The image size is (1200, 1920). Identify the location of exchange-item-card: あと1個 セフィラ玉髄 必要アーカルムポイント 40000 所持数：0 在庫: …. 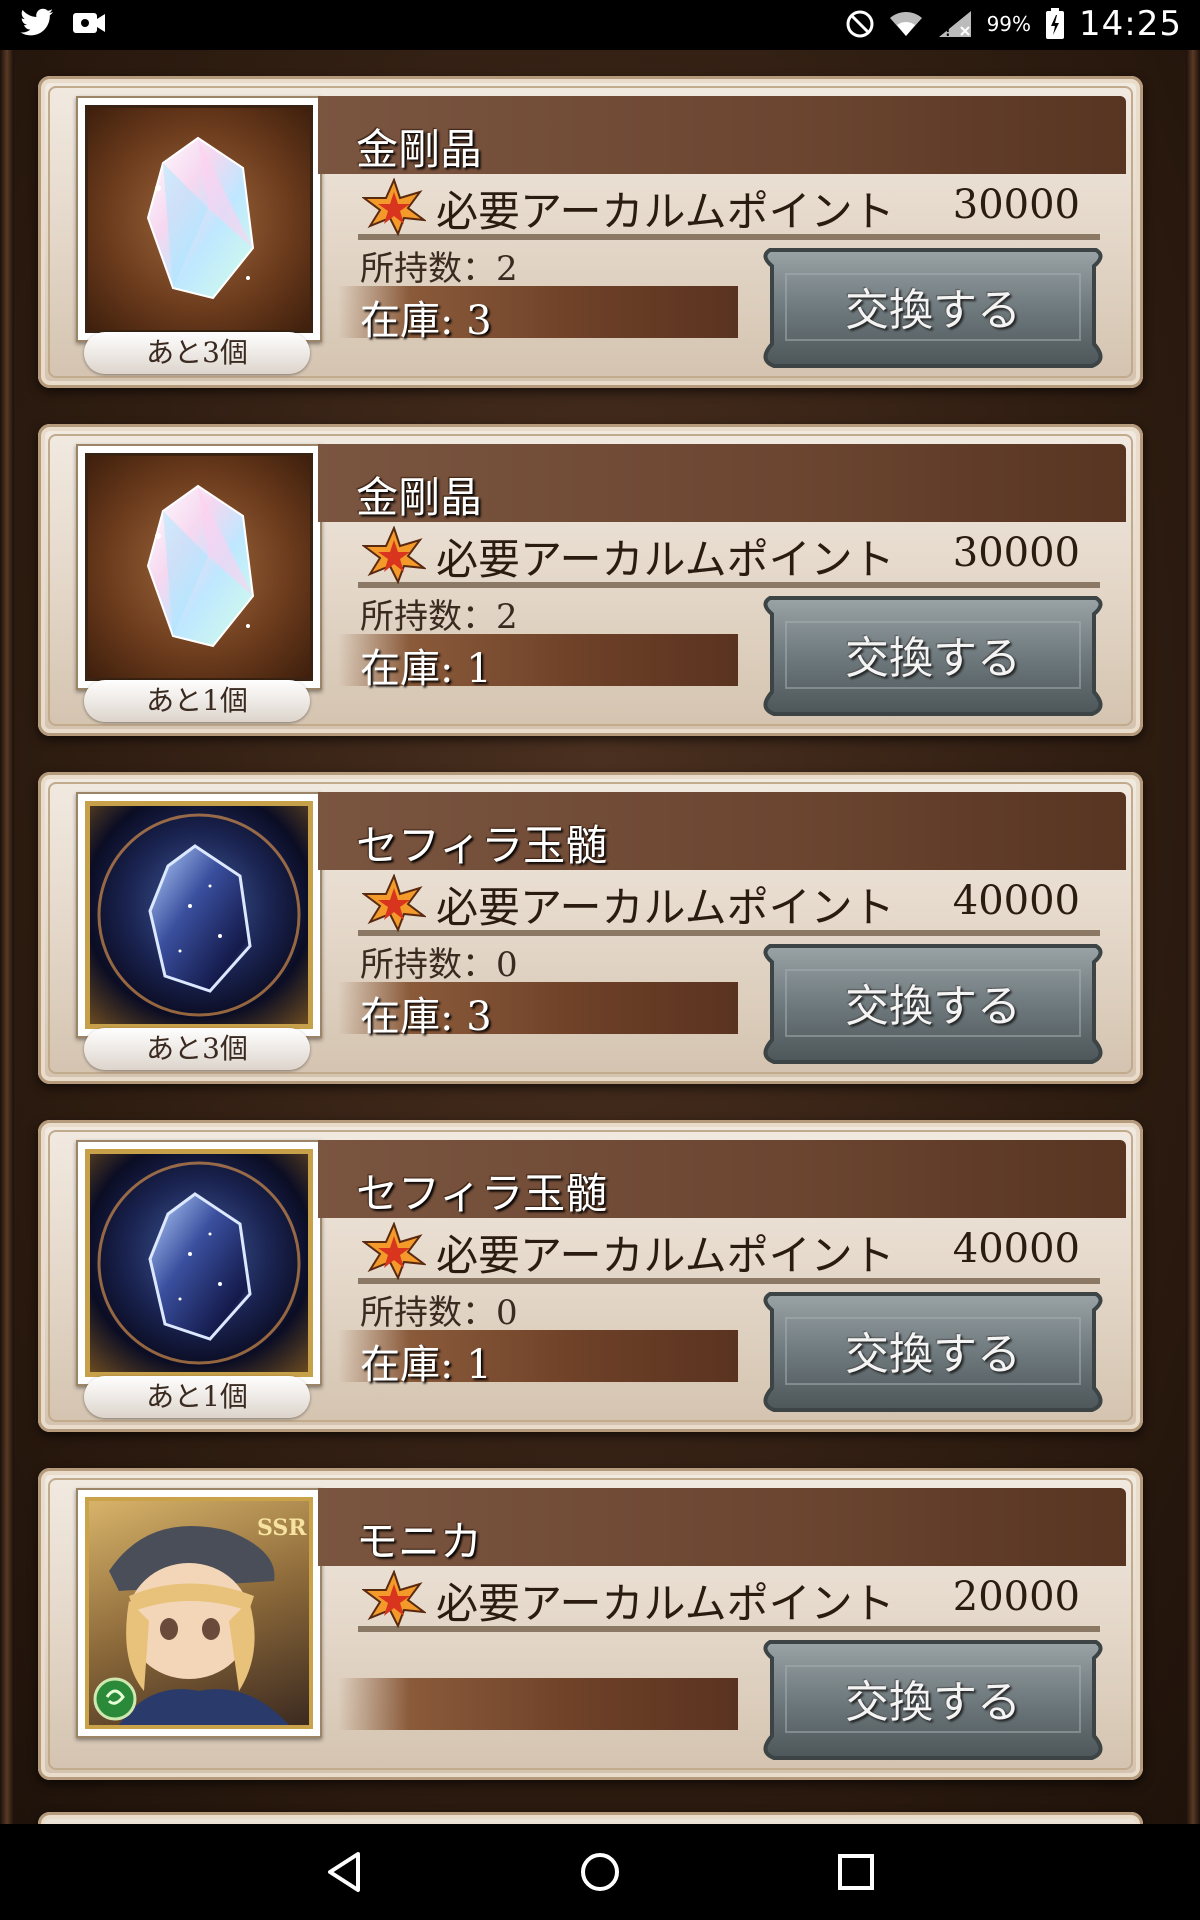
(590, 1276).